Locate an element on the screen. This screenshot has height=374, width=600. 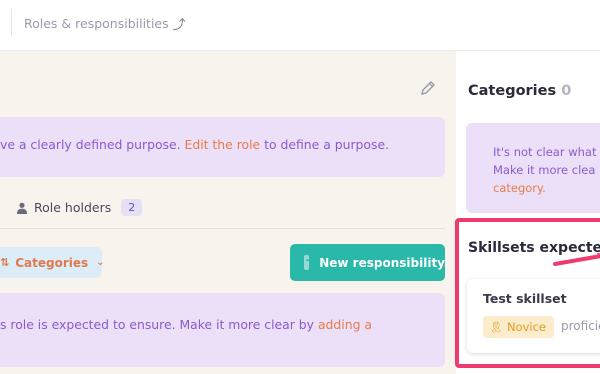
skillset-name: Test skillset is located at coordinates (525, 298).